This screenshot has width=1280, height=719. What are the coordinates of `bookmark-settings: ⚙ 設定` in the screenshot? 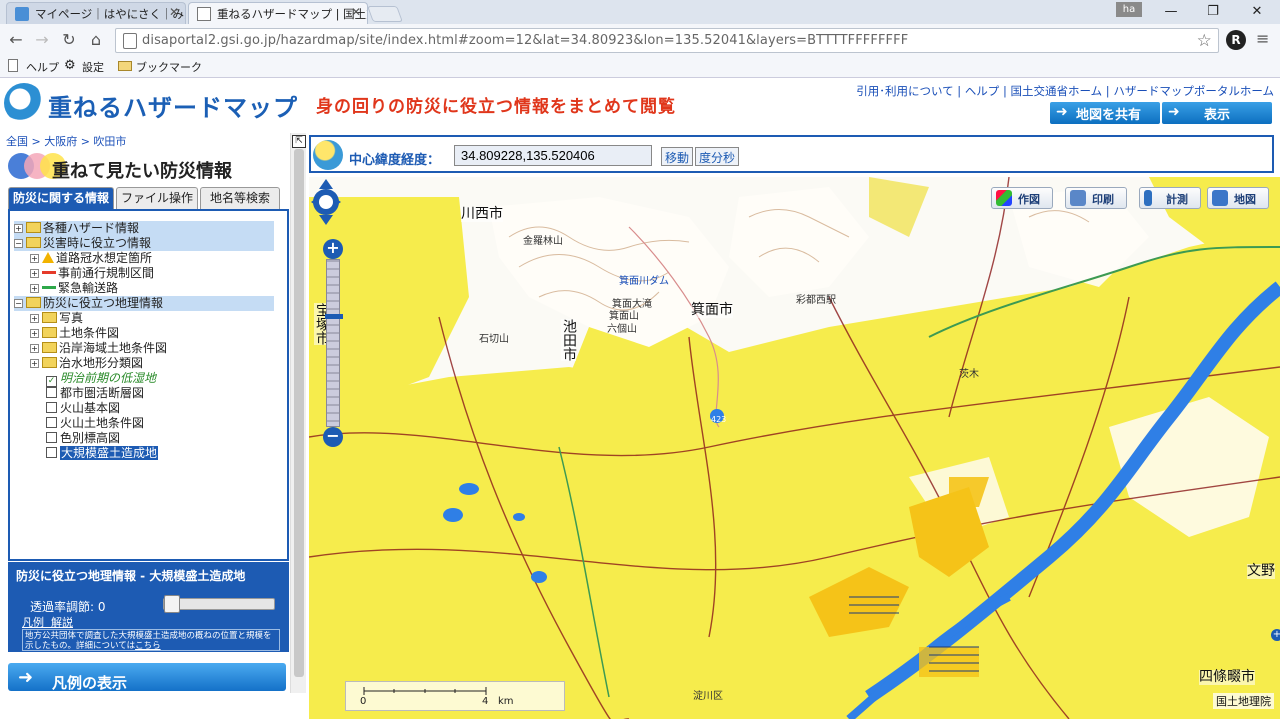 It's located at (84, 67).